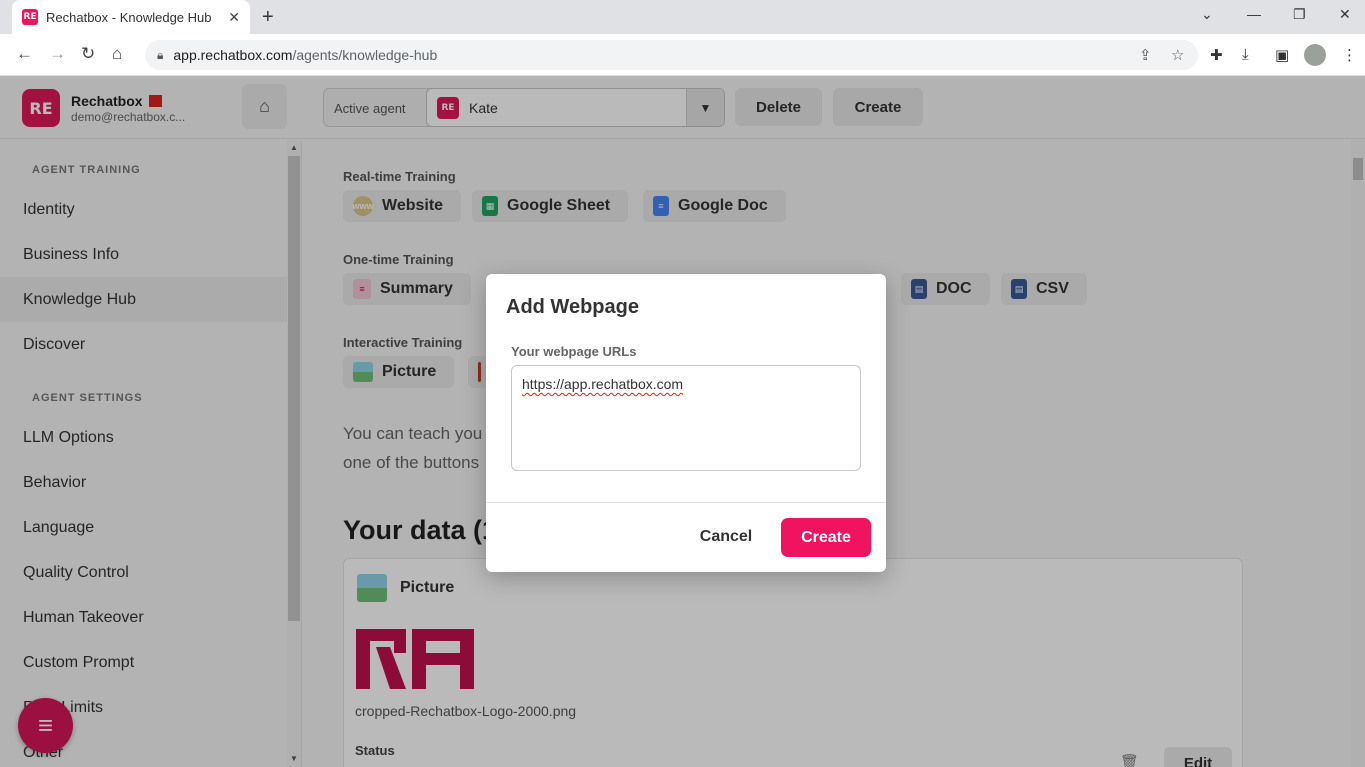 The height and width of the screenshot is (767, 1365). Describe the element at coordinates (826, 537) in the screenshot. I see `create-webpage-button: Create` at that location.